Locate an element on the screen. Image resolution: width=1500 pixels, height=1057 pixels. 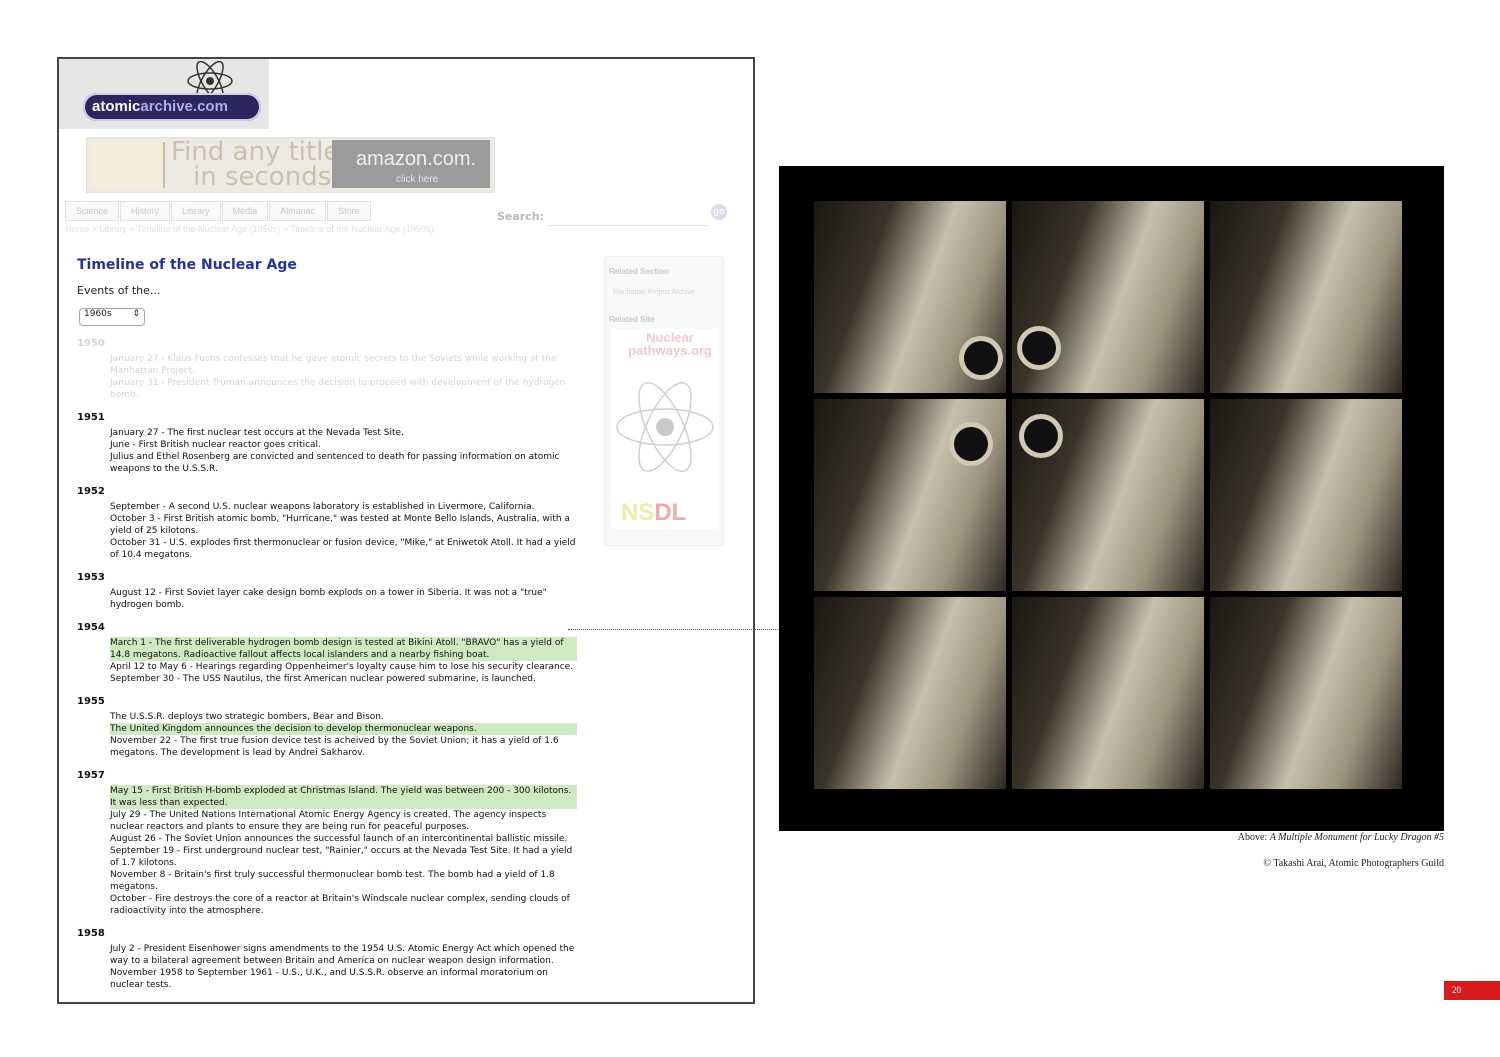
year-heading: 1953 is located at coordinates (91, 577).